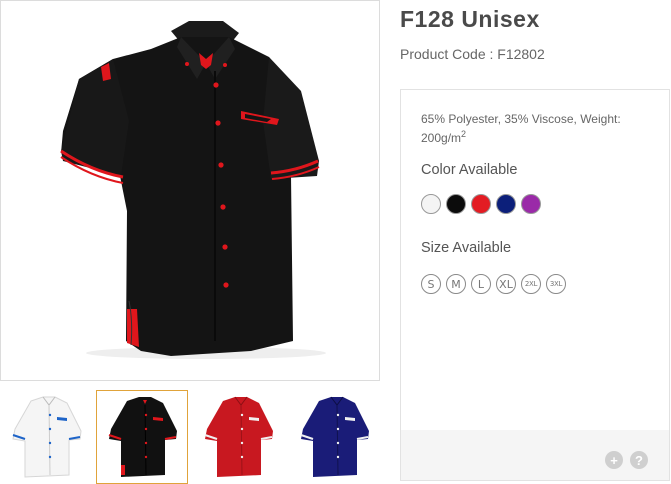 This screenshot has height=484, width=671. What do you see at coordinates (456, 284) in the screenshot?
I see `size-option-m: M` at bounding box center [456, 284].